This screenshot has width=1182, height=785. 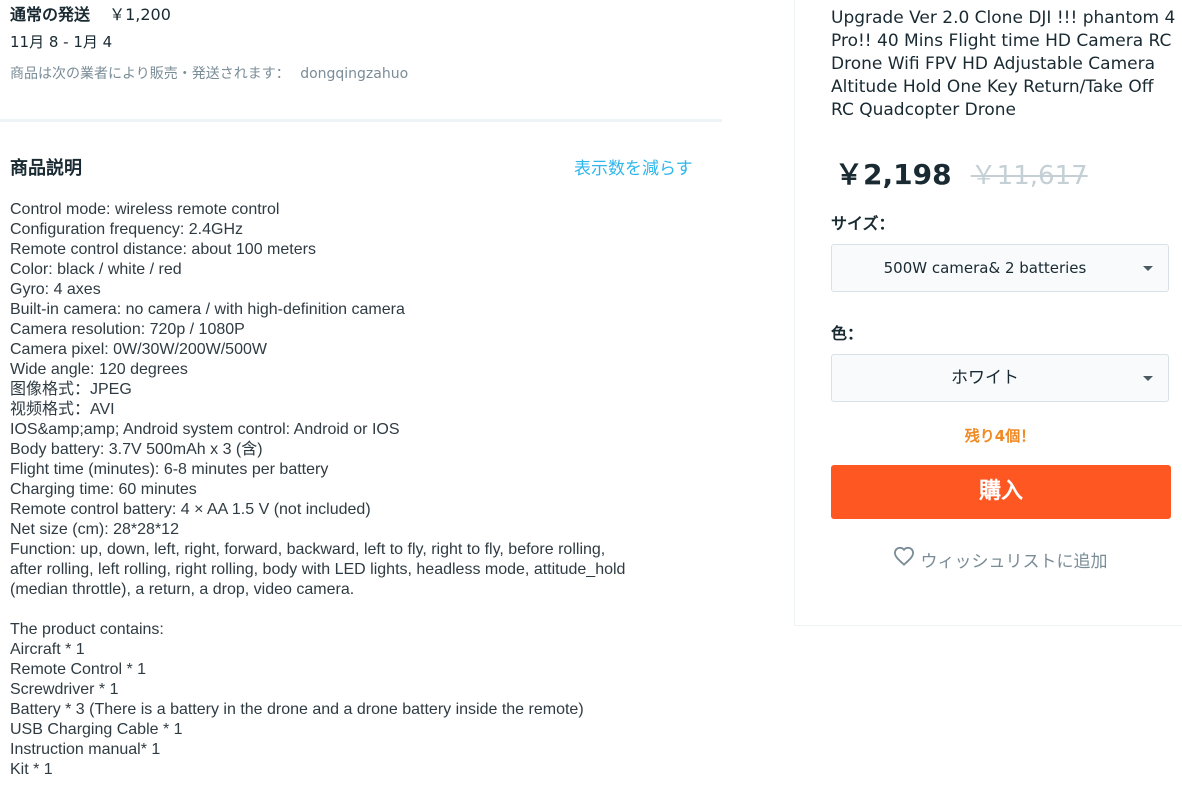 What do you see at coordinates (1014, 562) in the screenshot?
I see `wishlist-label: ウィッシュリストに追加` at bounding box center [1014, 562].